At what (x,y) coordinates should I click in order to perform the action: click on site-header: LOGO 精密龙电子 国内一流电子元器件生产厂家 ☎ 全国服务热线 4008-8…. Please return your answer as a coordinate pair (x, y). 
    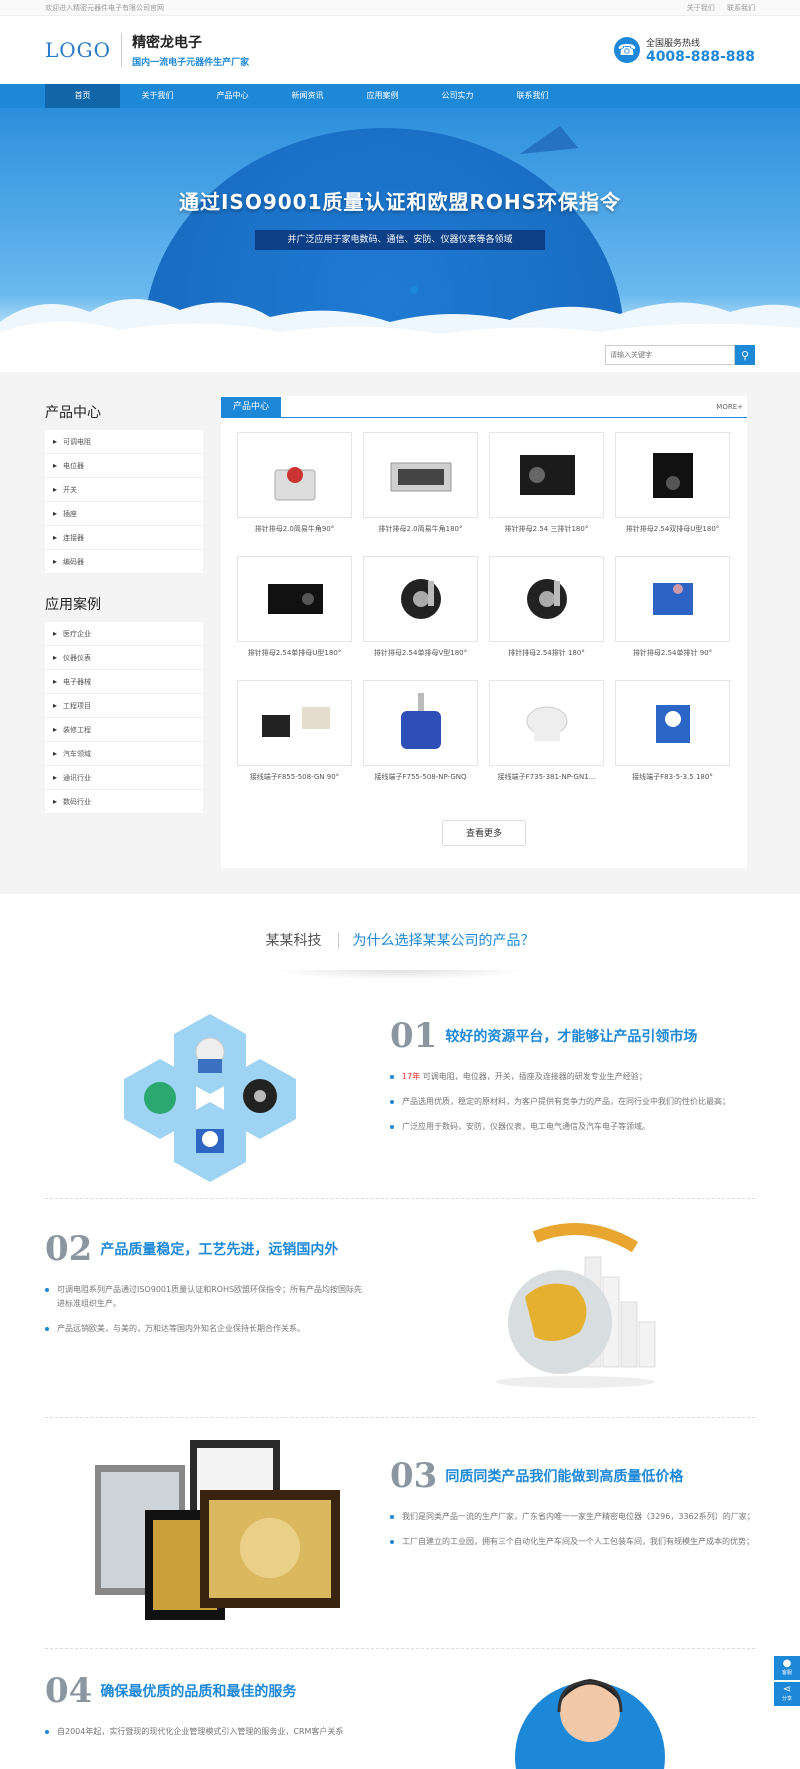
    Looking at the image, I should click on (400, 50).